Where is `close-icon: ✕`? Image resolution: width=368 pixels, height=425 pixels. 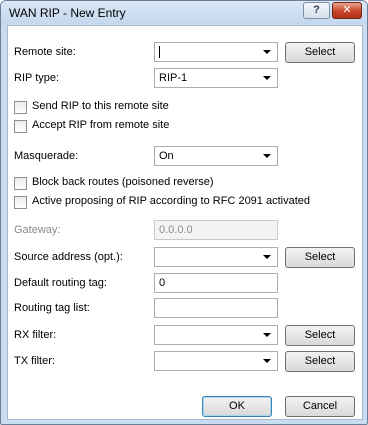
close-icon: ✕ is located at coordinates (347, 10).